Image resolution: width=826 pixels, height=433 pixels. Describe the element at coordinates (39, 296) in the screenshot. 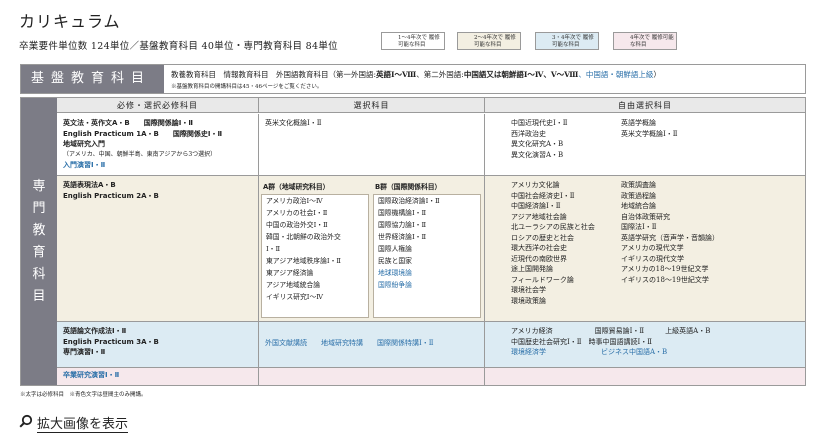

I see `senmon-char: 目` at that location.